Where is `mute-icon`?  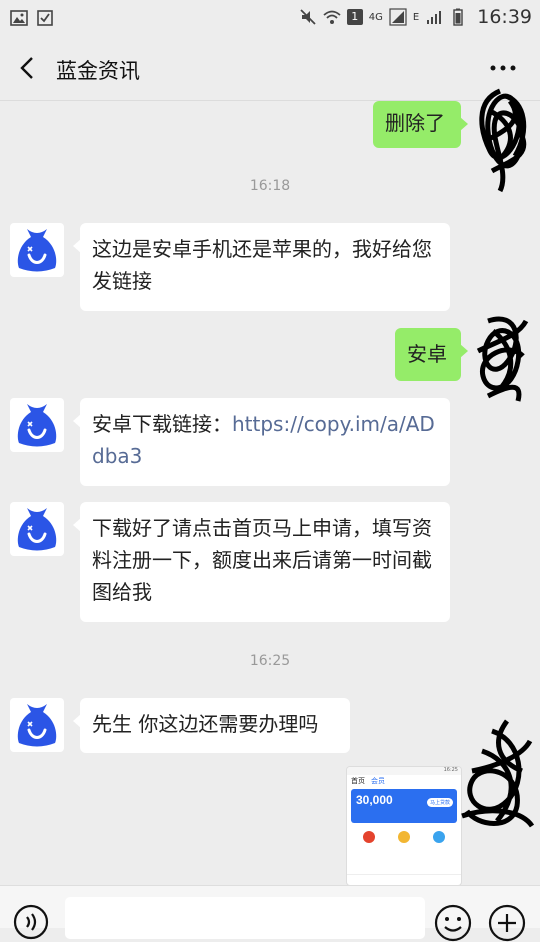 mute-icon is located at coordinates (308, 17).